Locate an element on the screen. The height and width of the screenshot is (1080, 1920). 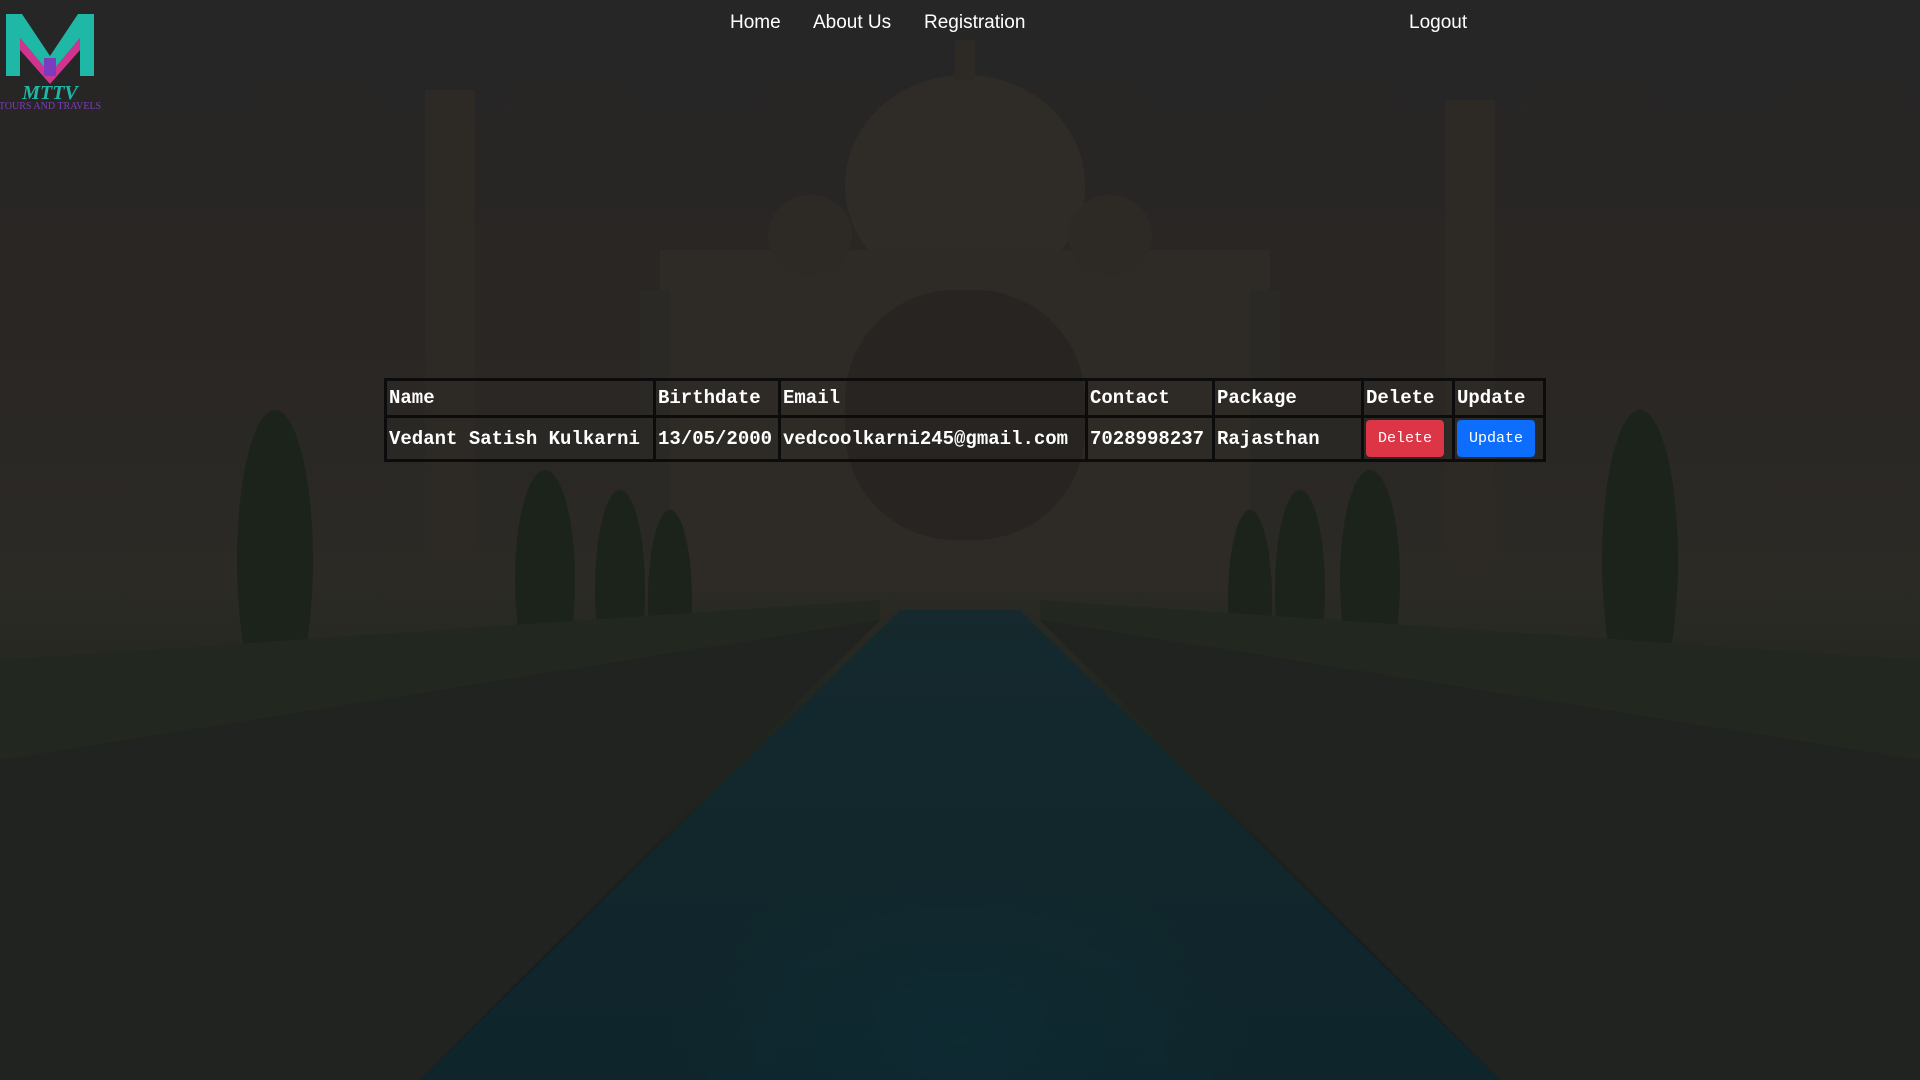
header-delete: Delete is located at coordinates (1408, 398).